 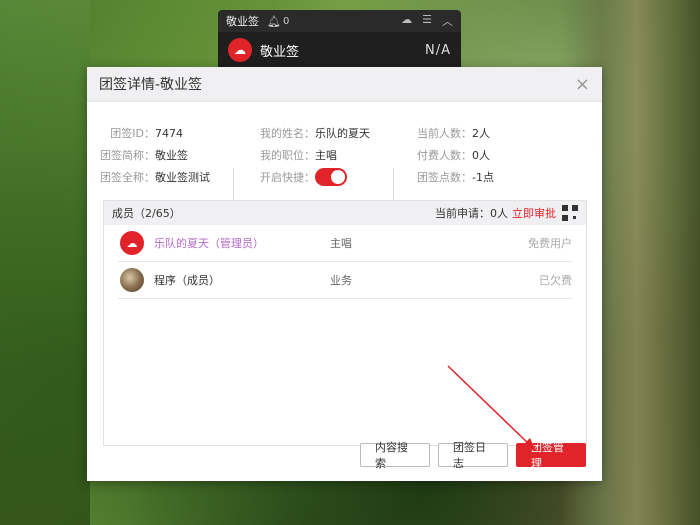 I want to click on info-value: 2人, so click(x=481, y=133).